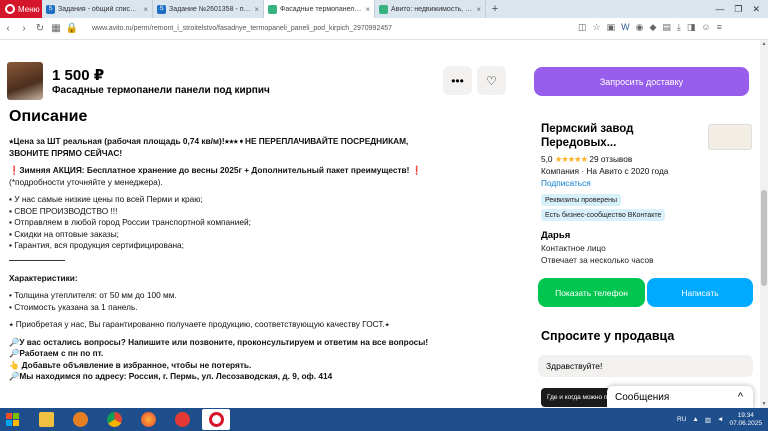 Image resolution: width=768 pixels, height=431 pixels. Describe the element at coordinates (745, 415) in the screenshot. I see `clock-time: 19:34` at that location.